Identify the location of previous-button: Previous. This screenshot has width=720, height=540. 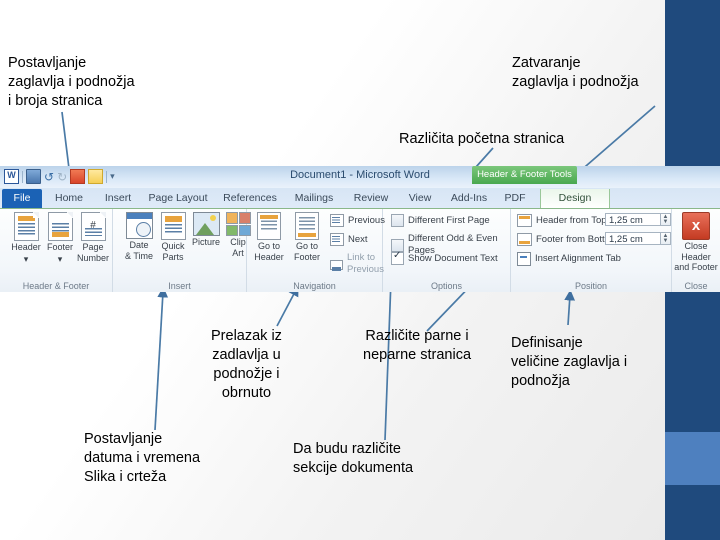
(357, 220).